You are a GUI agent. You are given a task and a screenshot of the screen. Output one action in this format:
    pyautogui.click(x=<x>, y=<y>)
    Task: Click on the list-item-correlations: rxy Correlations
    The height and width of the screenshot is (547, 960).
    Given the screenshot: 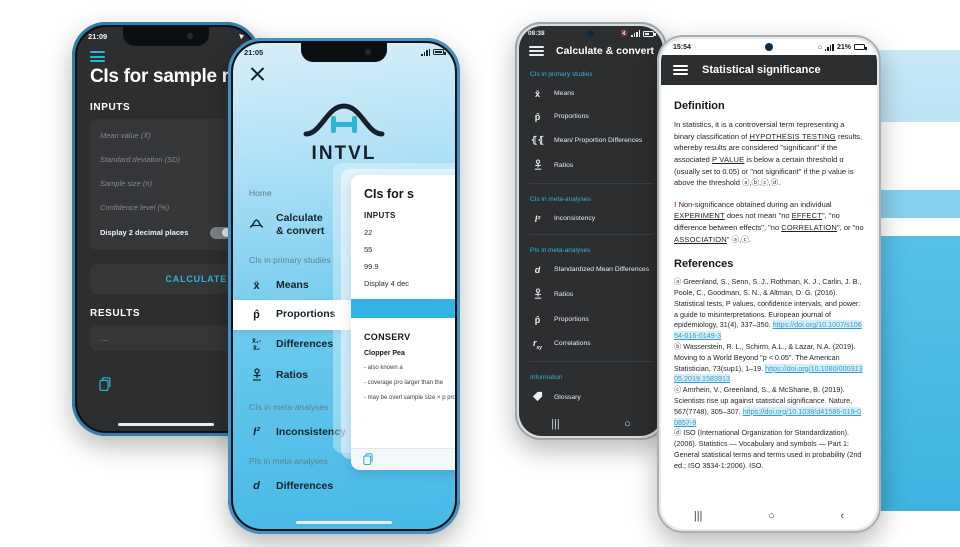 What is the action you would take?
    pyautogui.click(x=591, y=344)
    